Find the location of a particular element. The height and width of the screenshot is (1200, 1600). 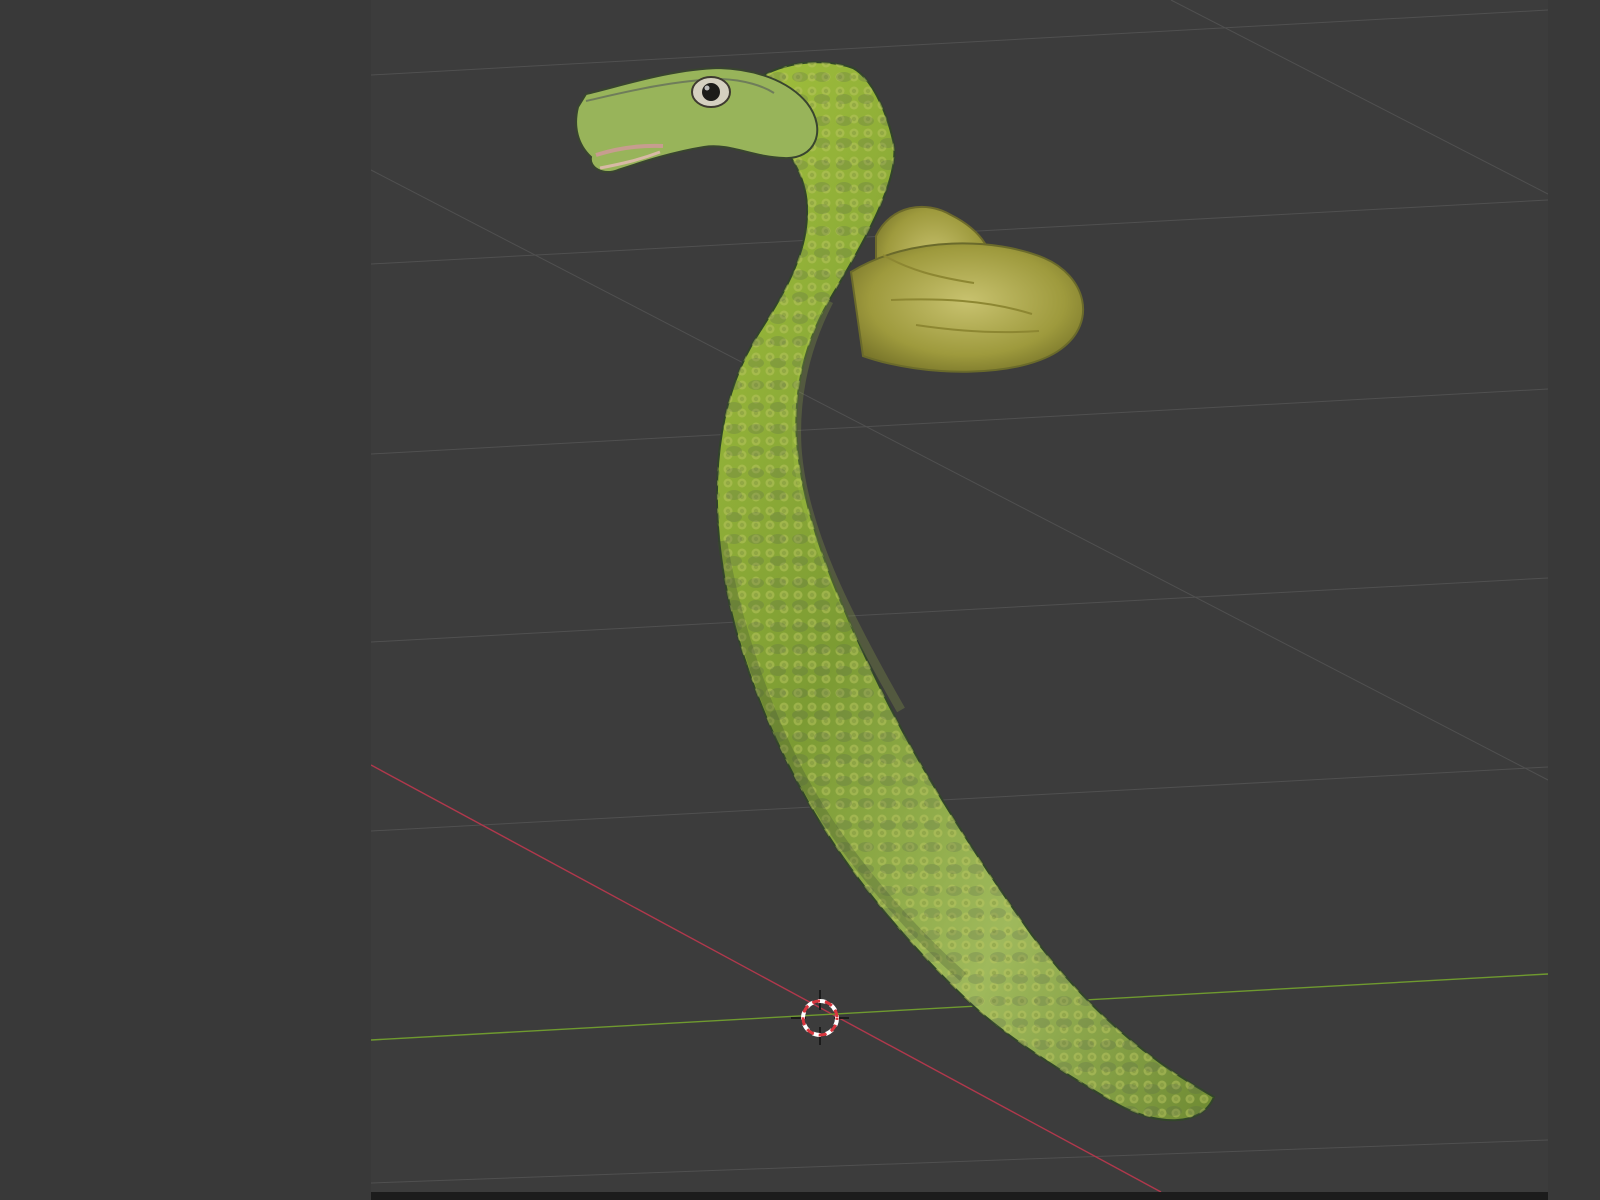

dorsal-fin-front is located at coordinates (967, 307).